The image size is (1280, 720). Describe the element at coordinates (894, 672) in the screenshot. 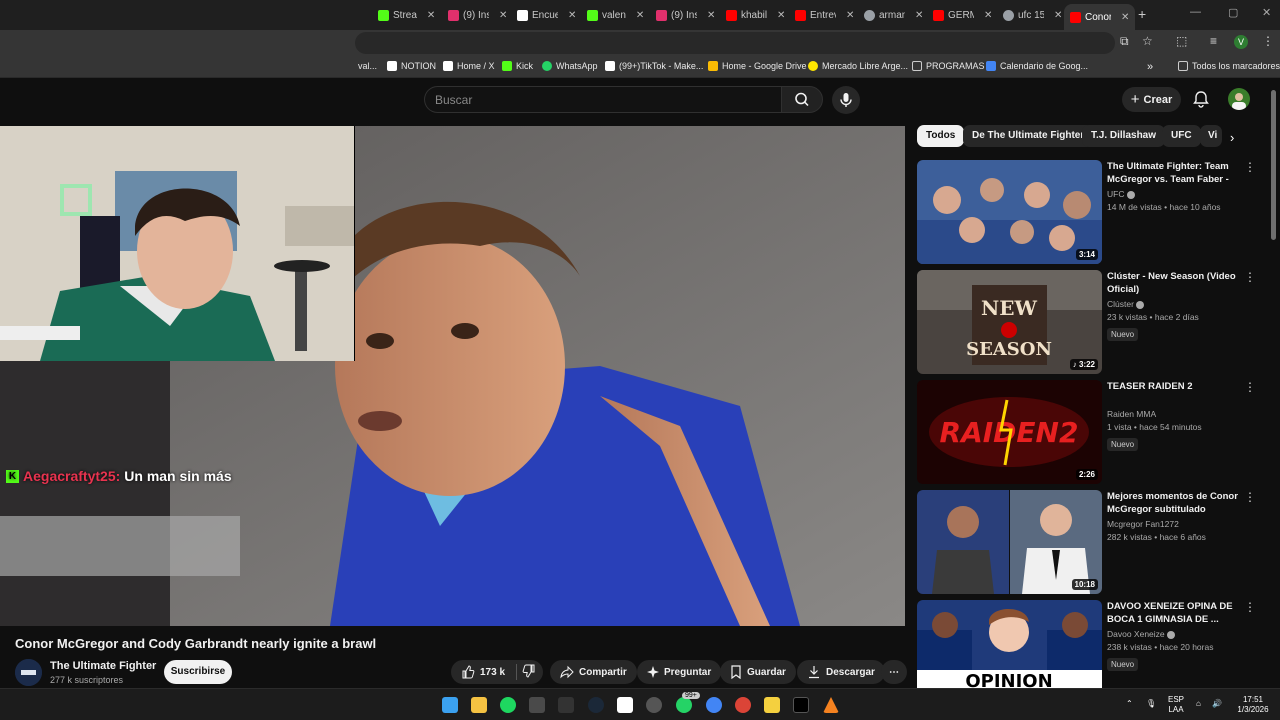

I see `more-actions-button: ⋯` at that location.